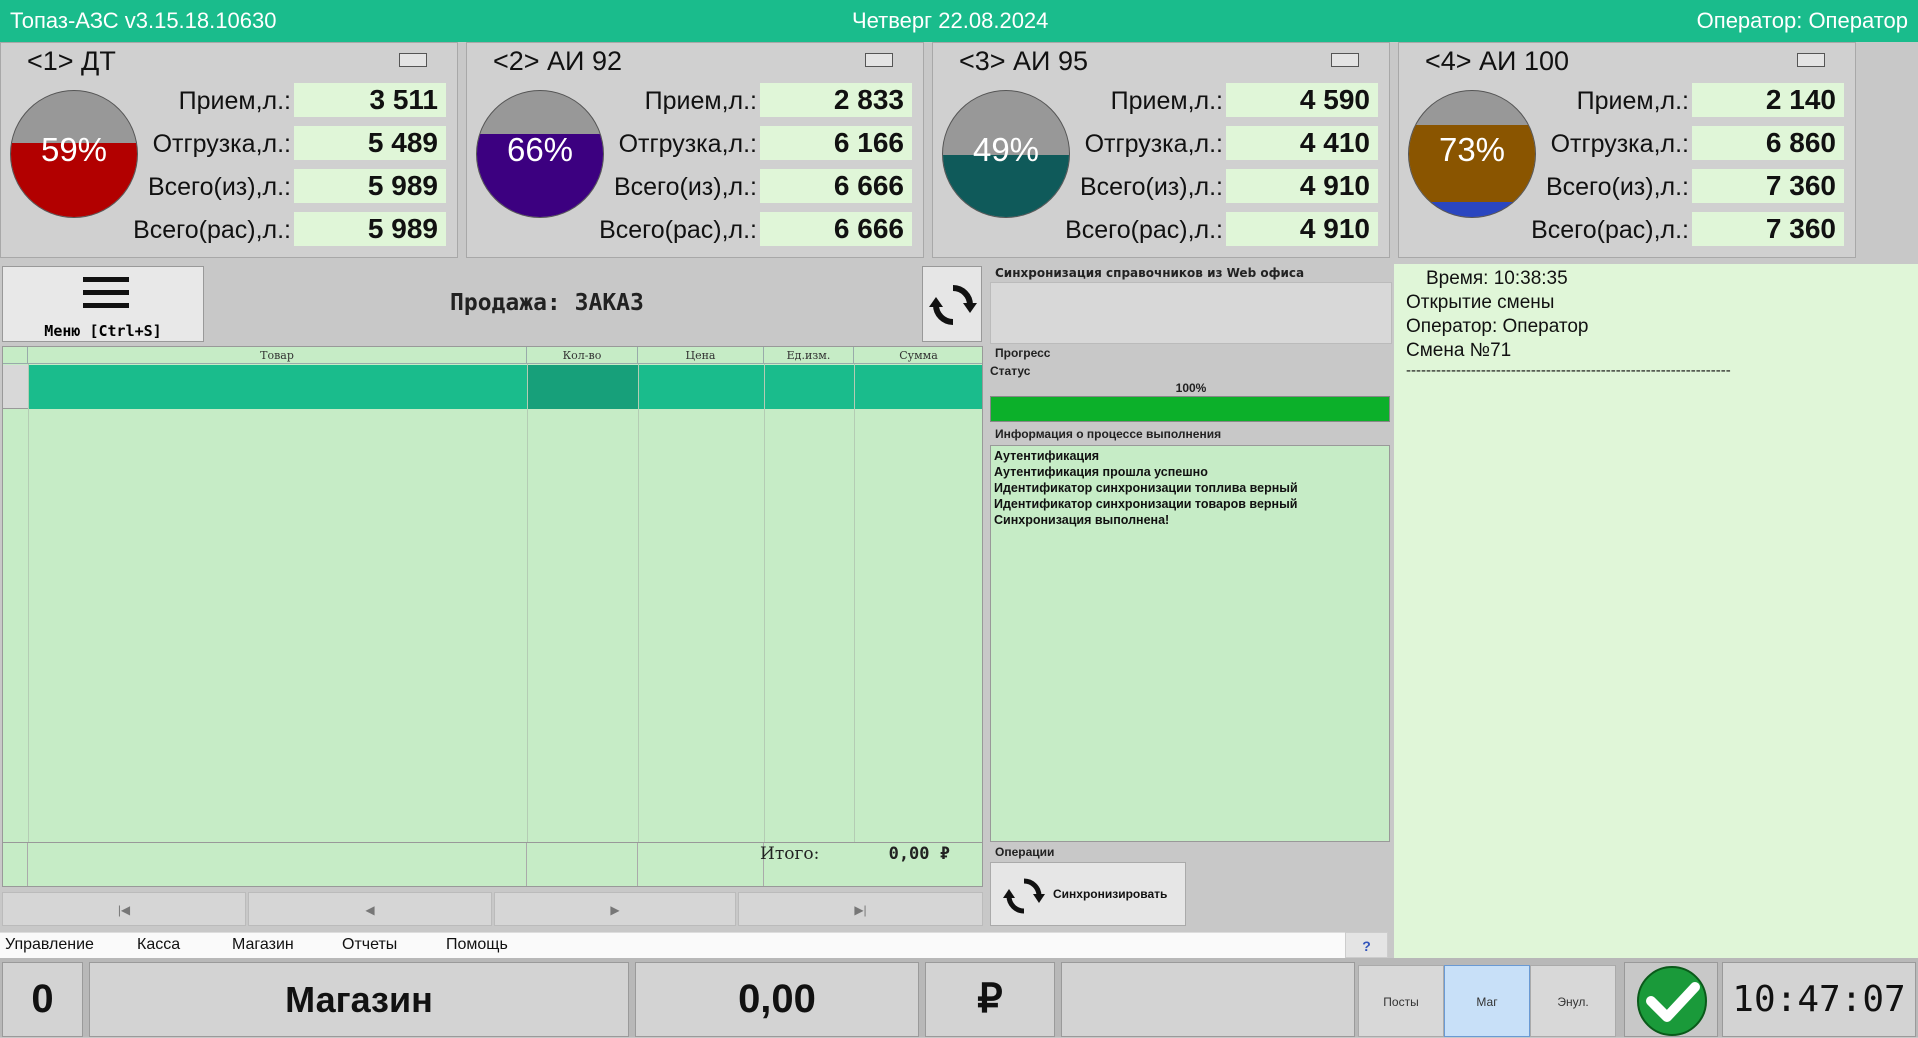 This screenshot has width=1918, height=1038. Describe the element at coordinates (124, 909) in the screenshot. I see `nav-first-button: |◀` at that location.